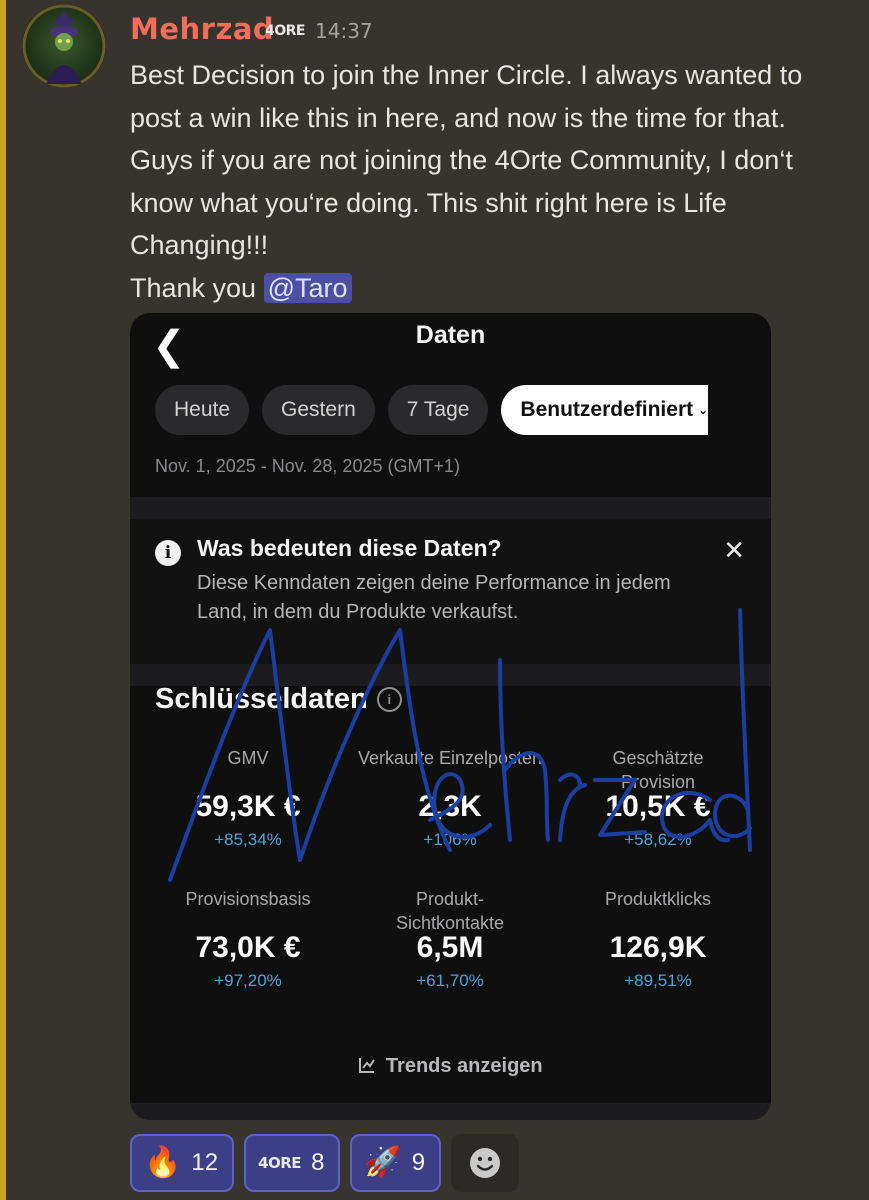  I want to click on section-title: Schlüsseldaten i, so click(278, 699).